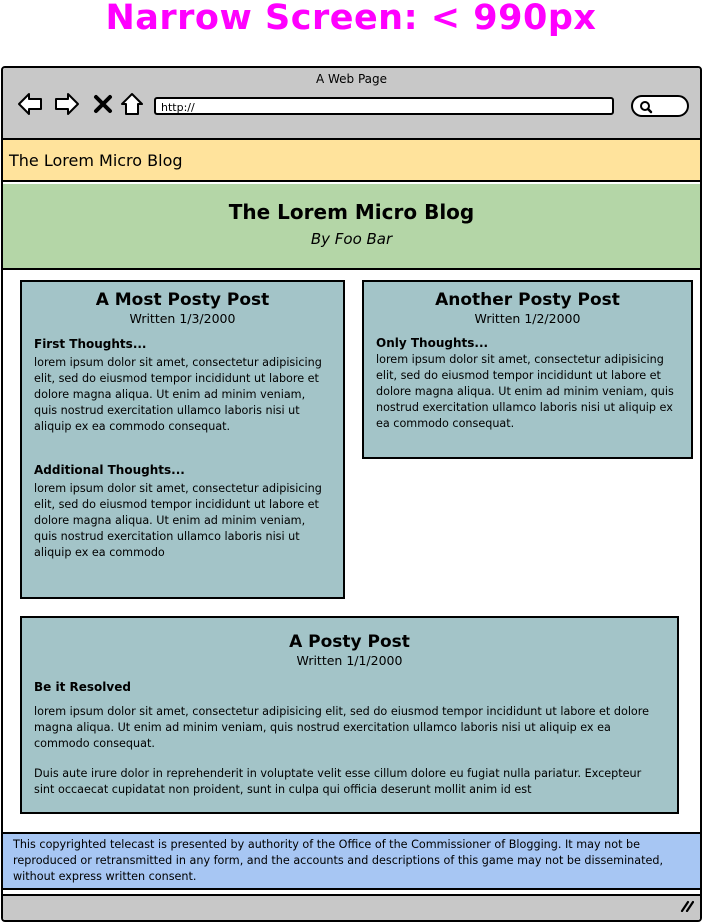  What do you see at coordinates (349, 642) in the screenshot?
I see `post-title: A Posty Post` at bounding box center [349, 642].